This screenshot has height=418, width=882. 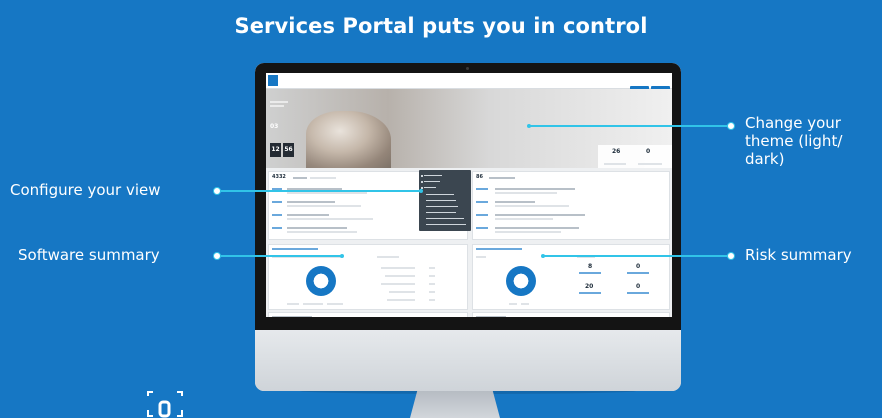 I want to click on callout-dot-configure, so click(x=217, y=191).